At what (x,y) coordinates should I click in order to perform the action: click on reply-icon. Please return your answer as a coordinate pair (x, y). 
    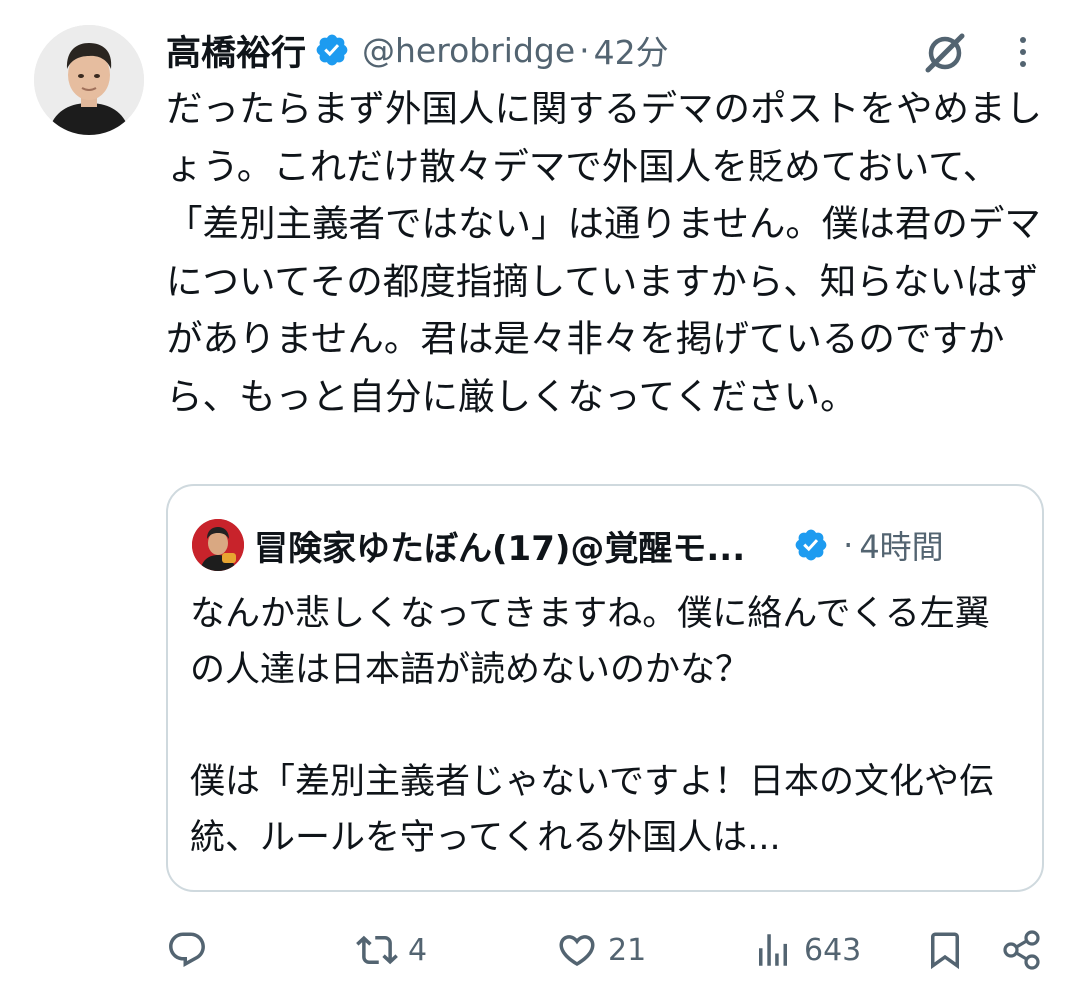
    Looking at the image, I should click on (187, 949).